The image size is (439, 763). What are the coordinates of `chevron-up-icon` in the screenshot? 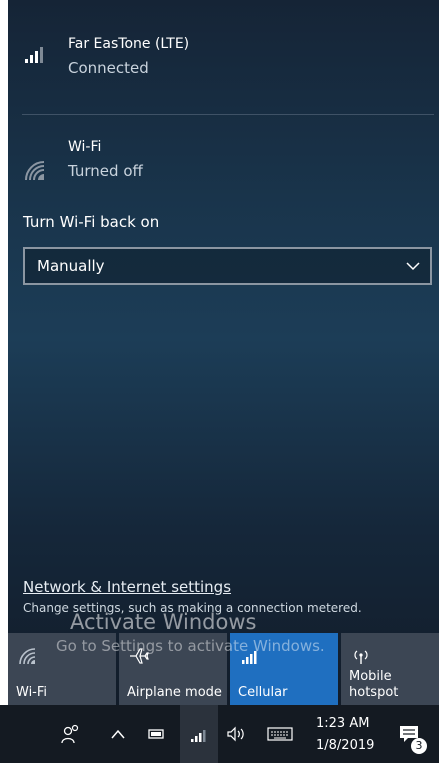 It's located at (118, 734).